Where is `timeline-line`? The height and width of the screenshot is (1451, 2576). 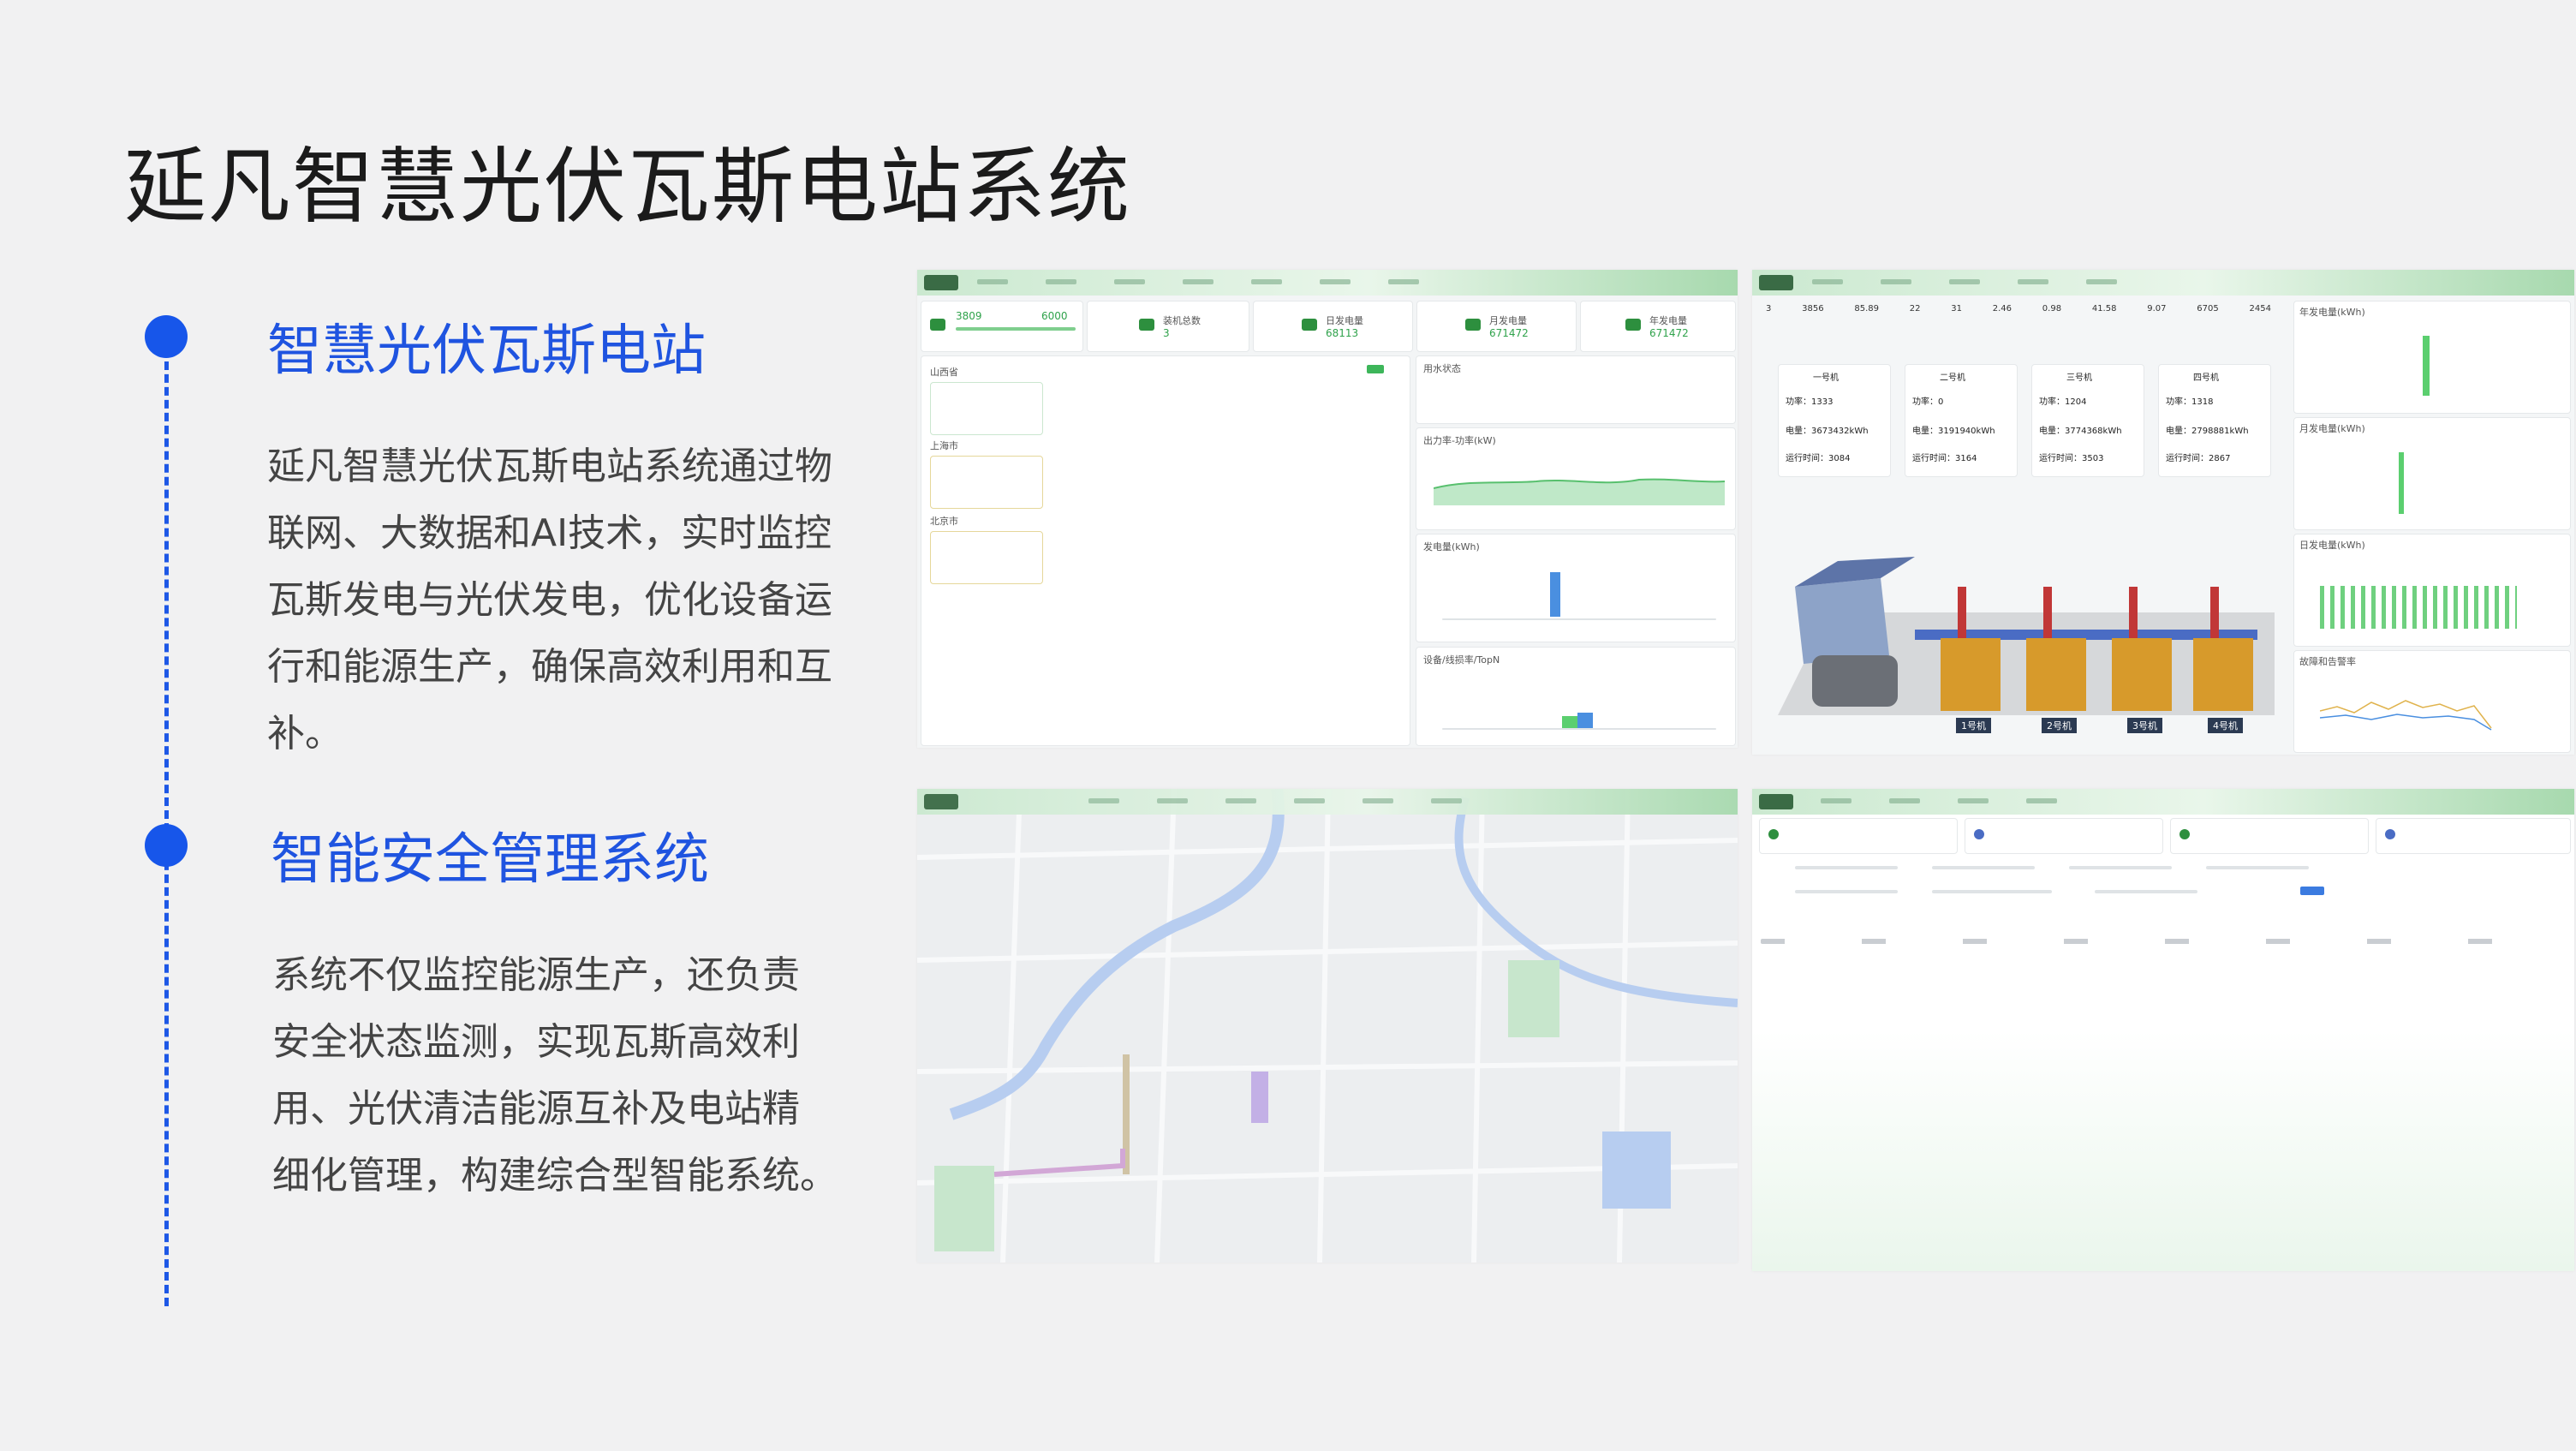
timeline-line is located at coordinates (166, 821).